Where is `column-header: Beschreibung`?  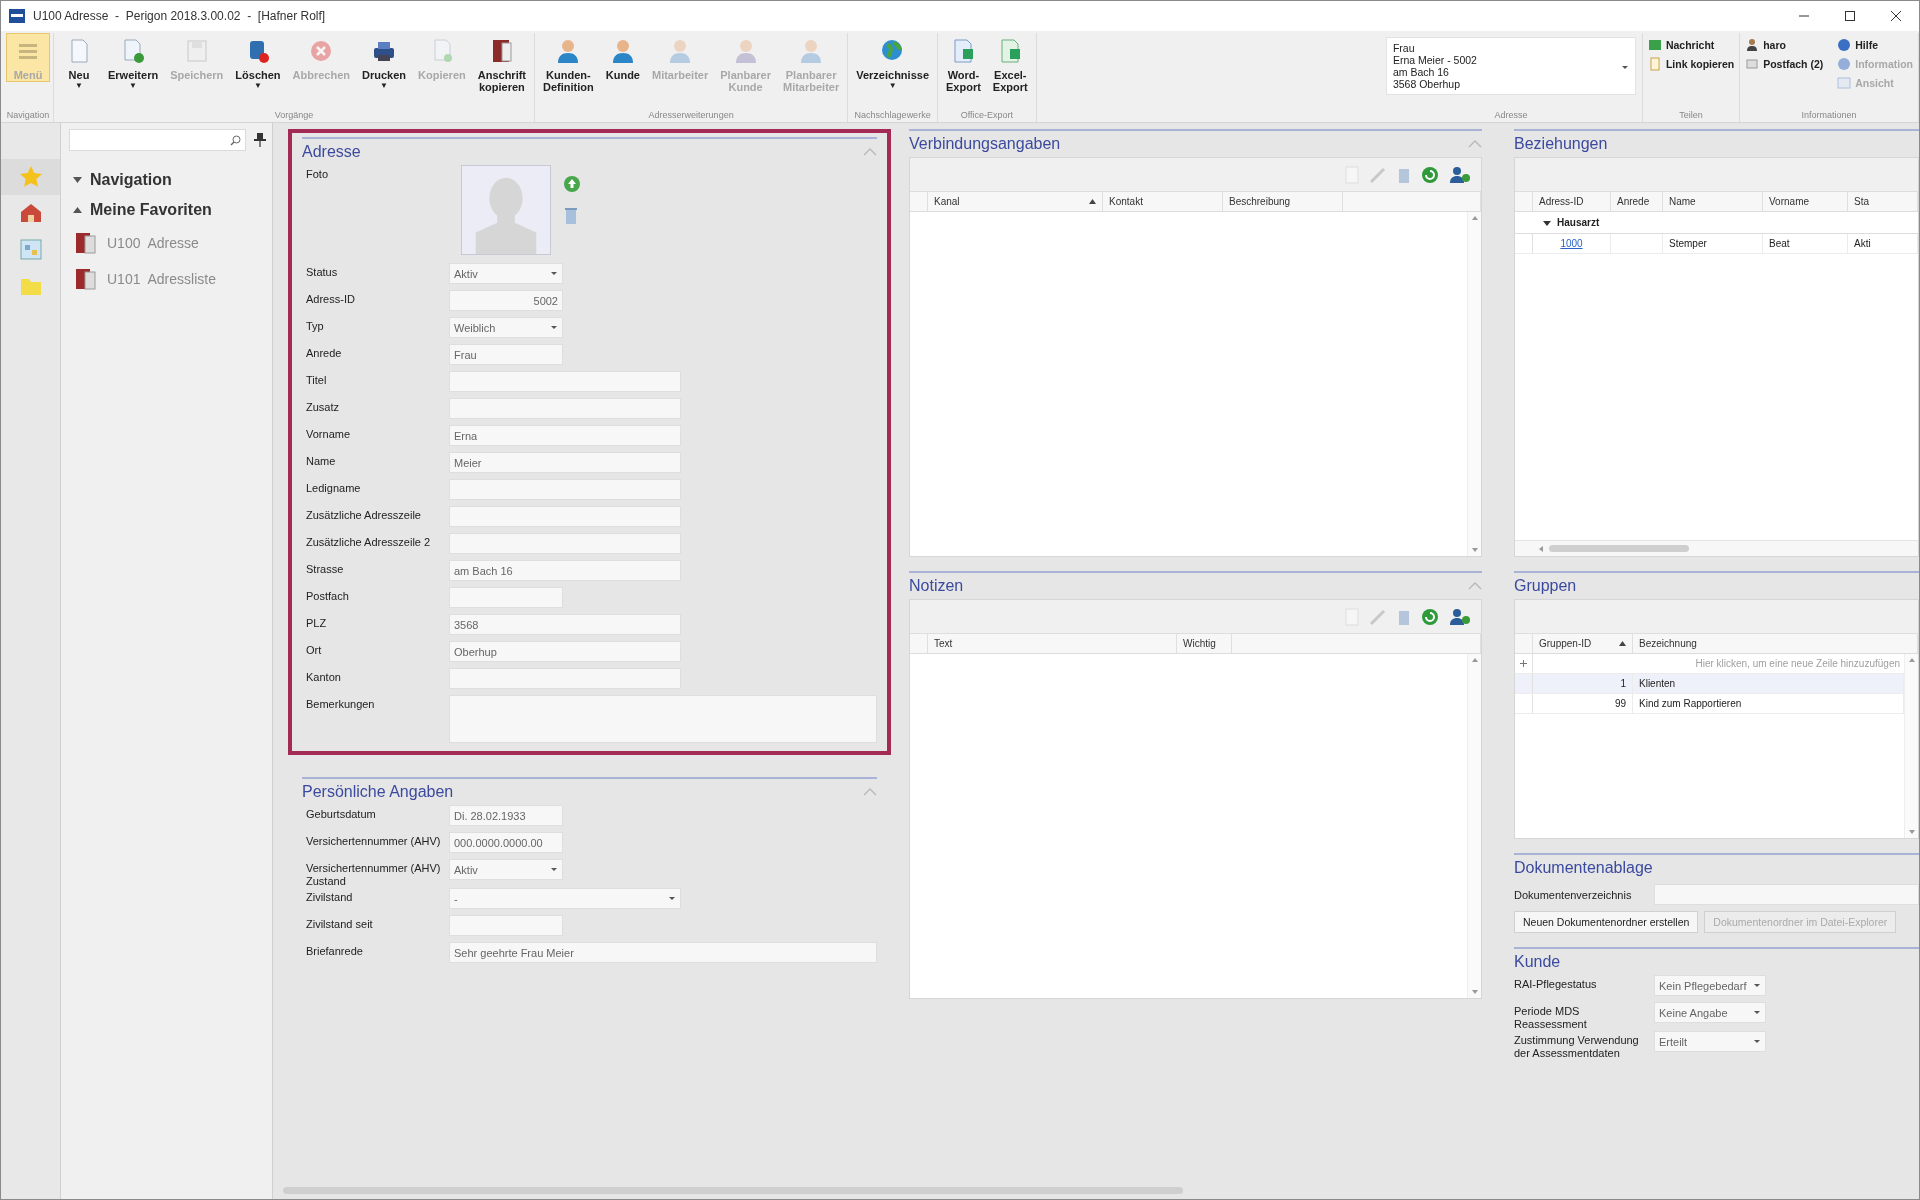
column-header: Beschreibung is located at coordinates (1283, 201).